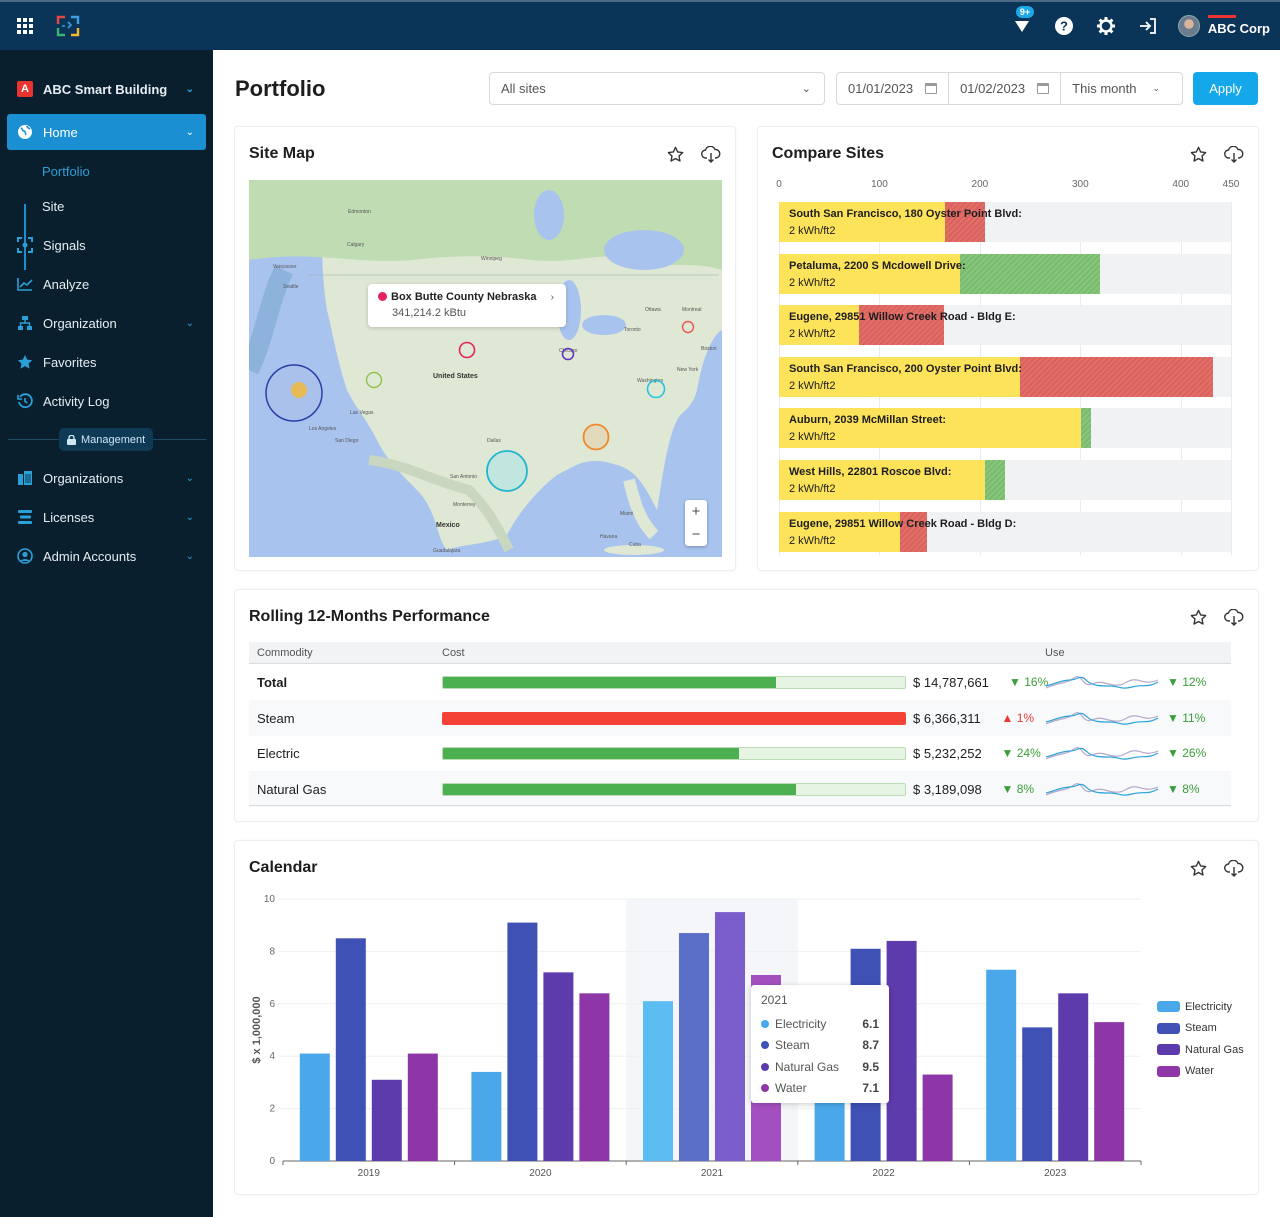  Describe the element at coordinates (66, 171) in the screenshot. I see `sidebar-subitem-portfolio: Portfolio` at that location.